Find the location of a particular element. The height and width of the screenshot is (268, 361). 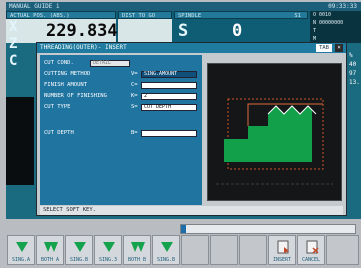

readout-4: 13. is located at coordinates (354, 82).